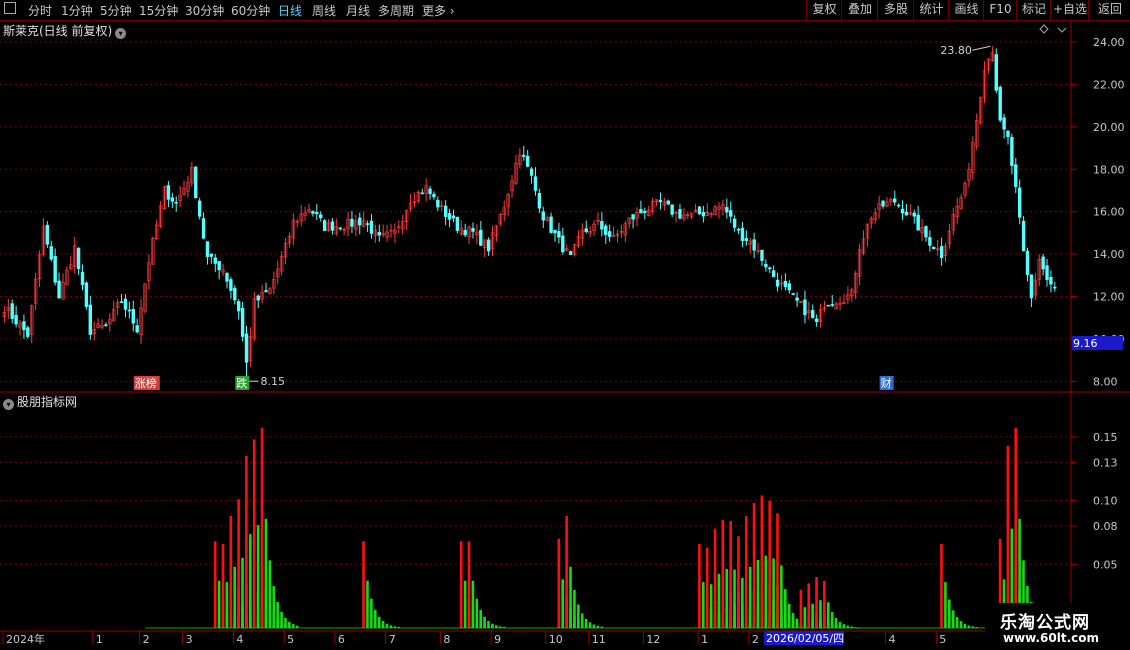 This screenshot has width=1130, height=650. I want to click on event-marker-label: 跌, so click(241, 383).